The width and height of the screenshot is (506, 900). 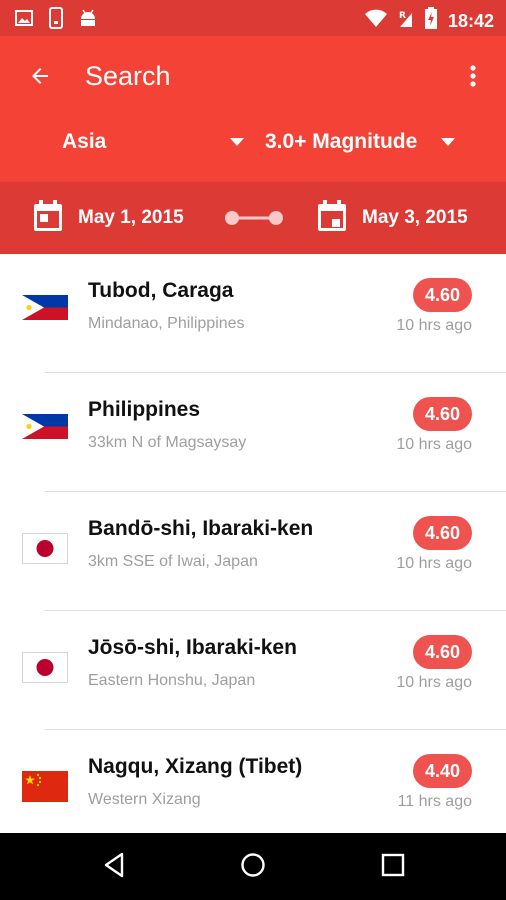 I want to click on place-name: Philippines, so click(x=144, y=409).